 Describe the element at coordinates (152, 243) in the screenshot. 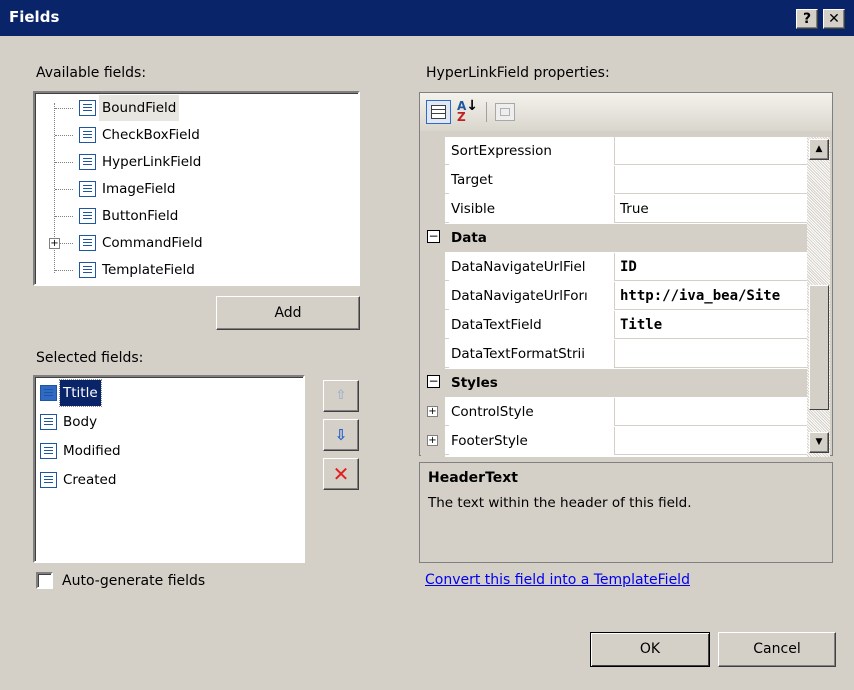

I see `available-field-label: CommandField` at that location.